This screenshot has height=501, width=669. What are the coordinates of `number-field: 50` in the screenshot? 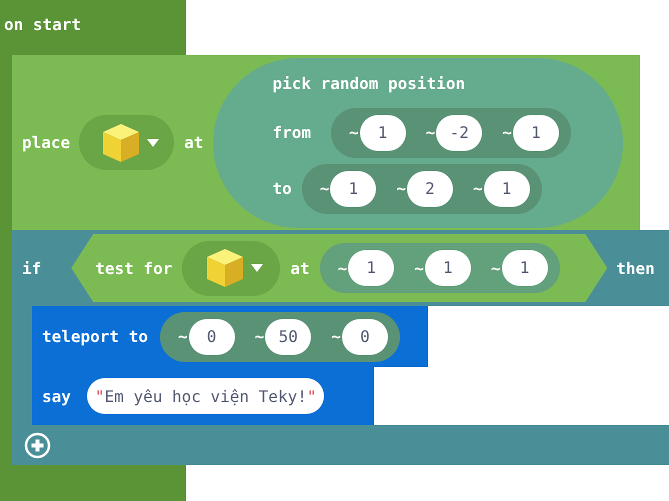 It's located at (288, 336).